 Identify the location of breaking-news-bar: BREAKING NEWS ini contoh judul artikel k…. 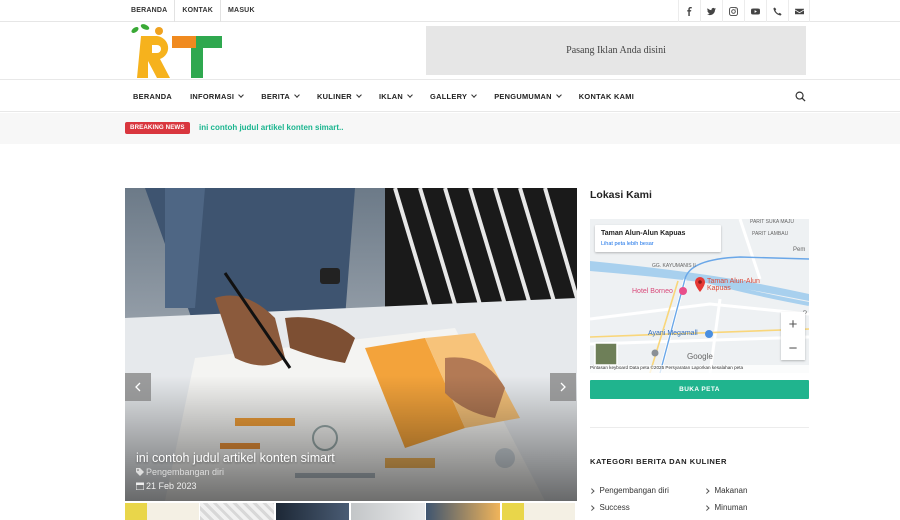
(450, 128).